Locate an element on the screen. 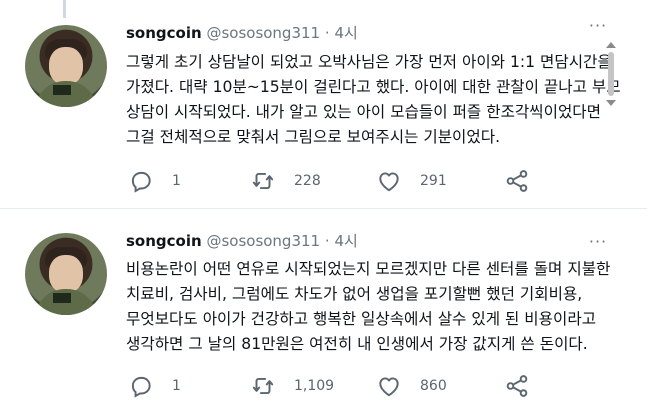 This screenshot has width=647, height=418. like-count: 291 is located at coordinates (433, 181).